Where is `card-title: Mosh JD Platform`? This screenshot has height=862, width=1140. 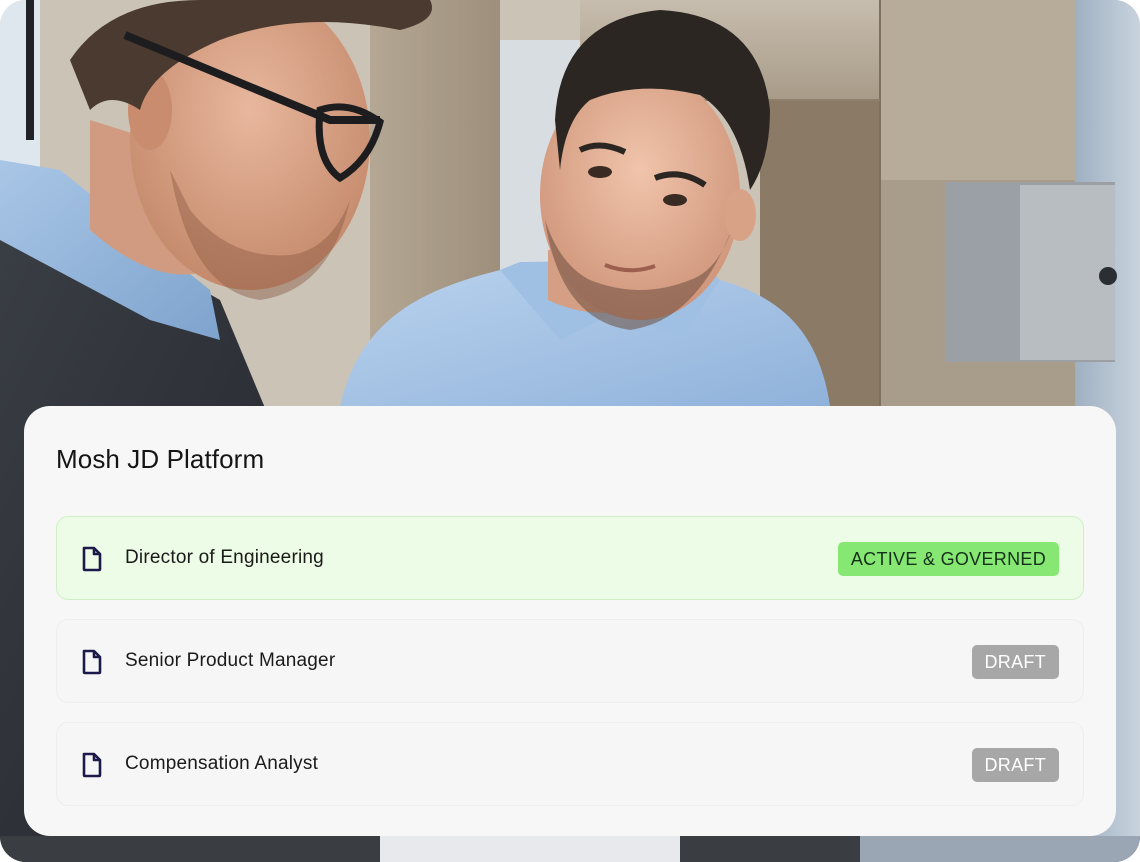
card-title: Mosh JD Platform is located at coordinates (160, 459).